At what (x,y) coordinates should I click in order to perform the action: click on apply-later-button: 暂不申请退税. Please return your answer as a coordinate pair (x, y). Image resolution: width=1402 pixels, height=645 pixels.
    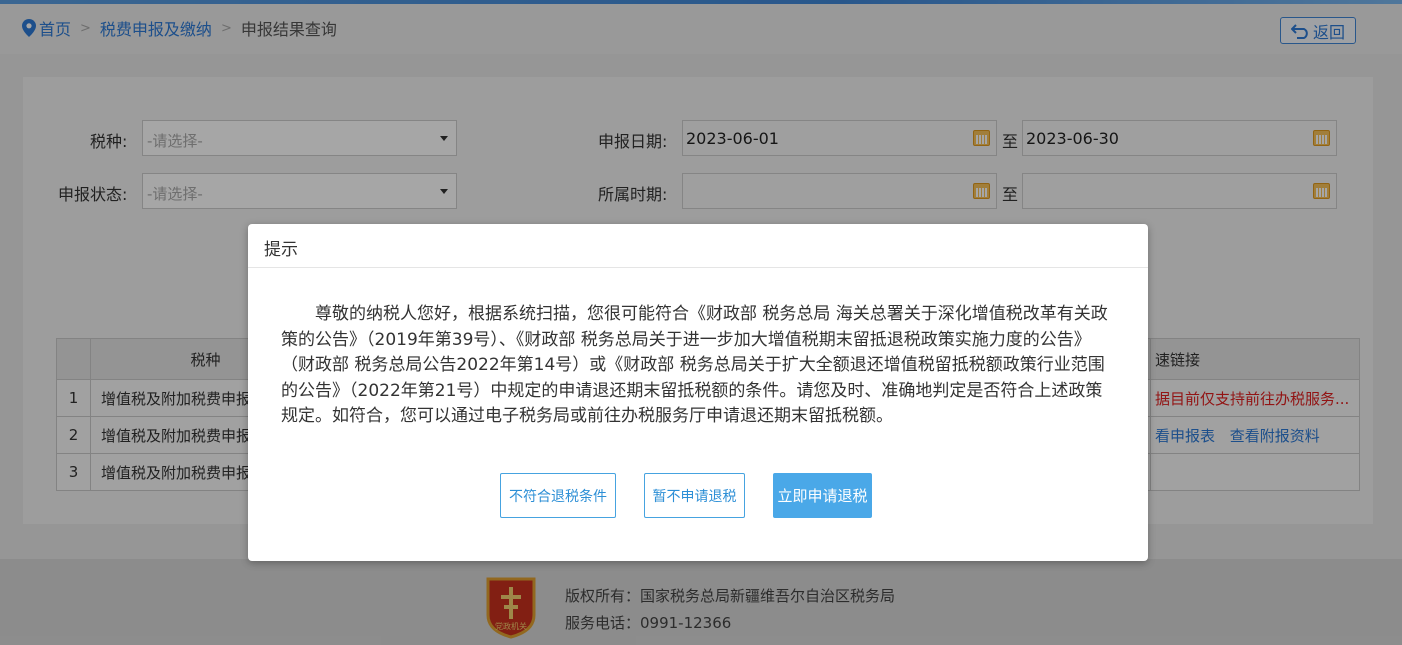
    Looking at the image, I should click on (694, 495).